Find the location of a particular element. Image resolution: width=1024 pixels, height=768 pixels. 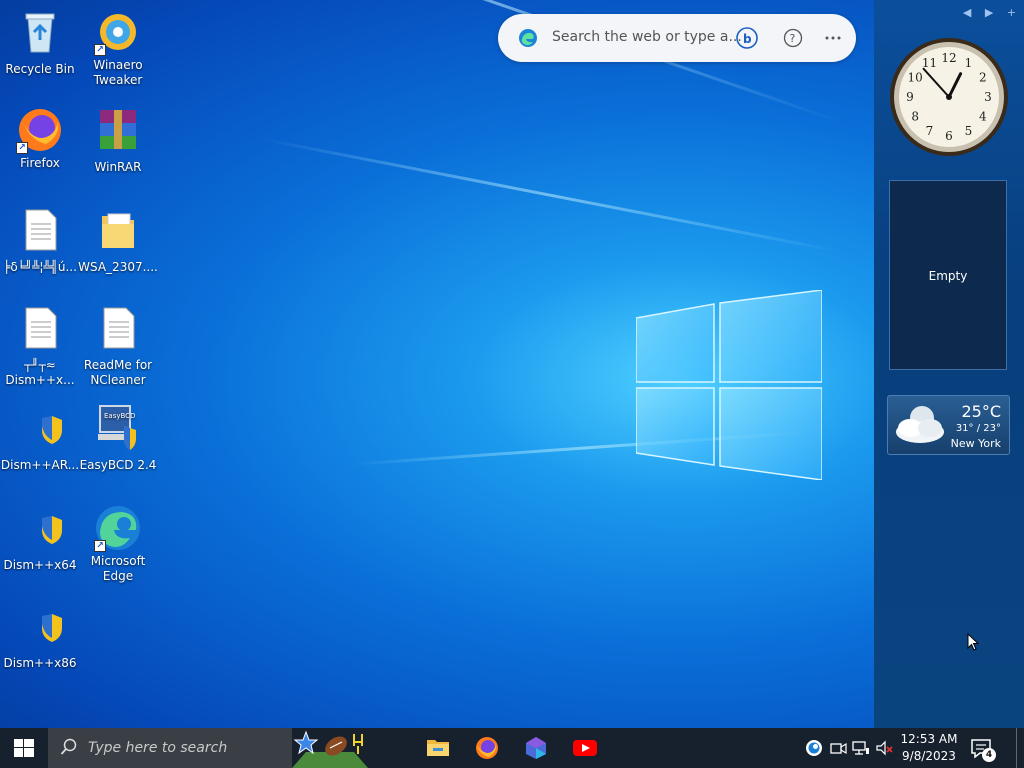

weather-temp: 25°C is located at coordinates (981, 411).